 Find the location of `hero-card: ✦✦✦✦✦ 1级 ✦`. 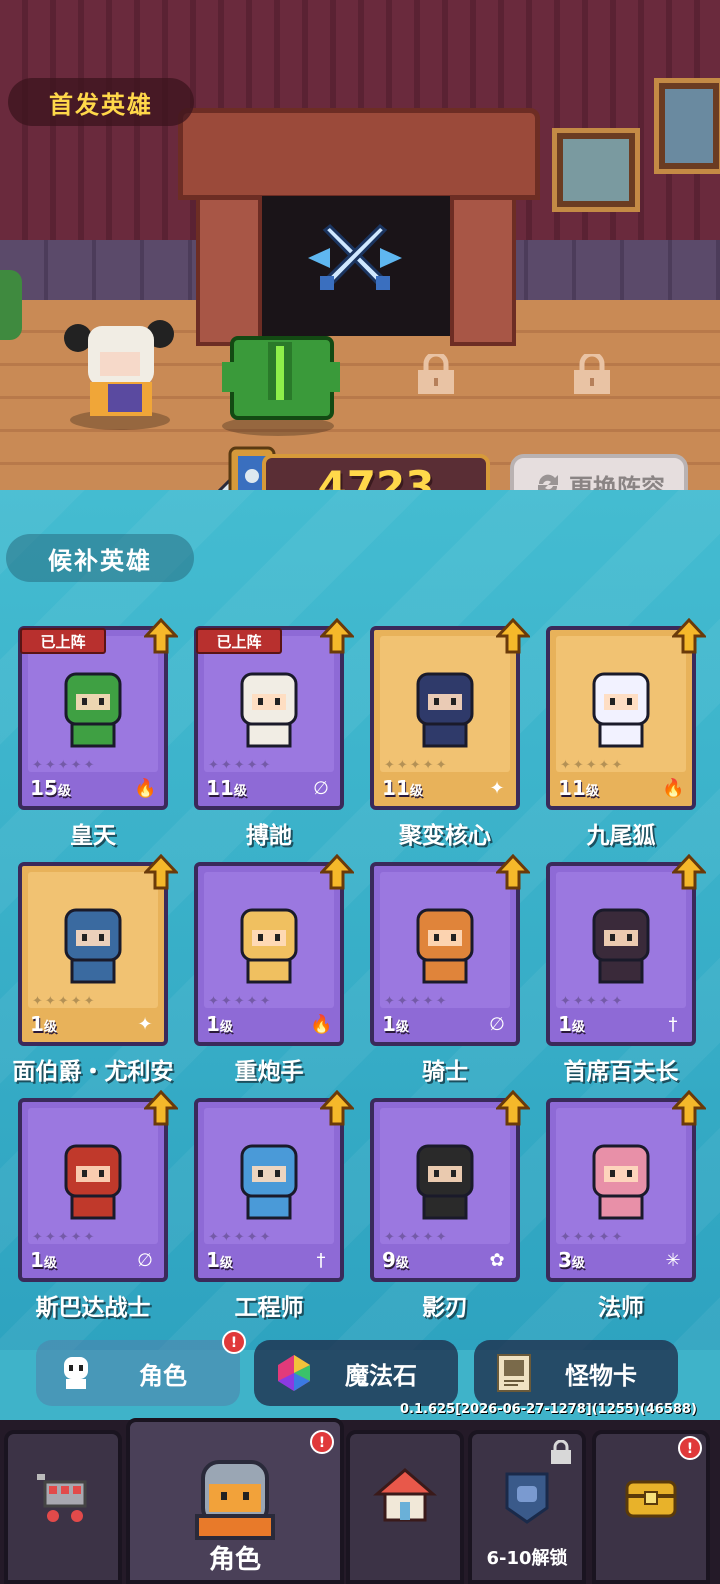

hero-card: ✦✦✦✦✦ 1级 ✦ is located at coordinates (98, 950).